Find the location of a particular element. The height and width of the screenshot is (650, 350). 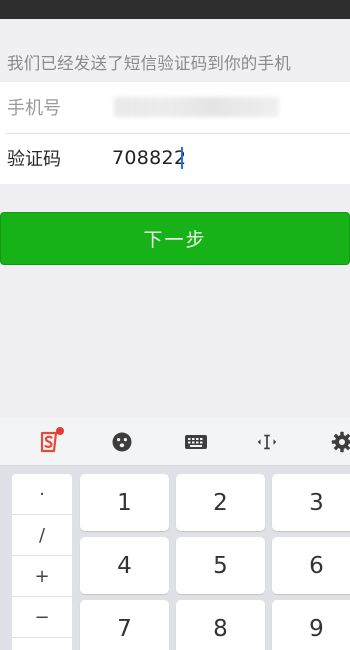

code-label: 验证码 is located at coordinates (34, 159).